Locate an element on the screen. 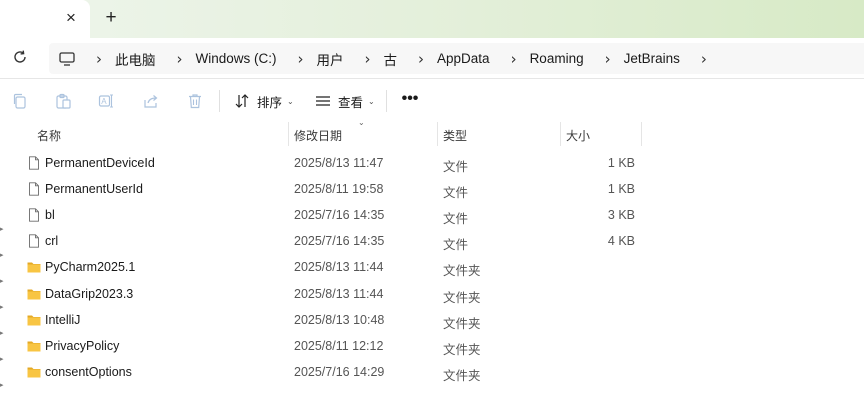 Image resolution: width=864 pixels, height=408 pixels. delete-icon is located at coordinates (195, 101).